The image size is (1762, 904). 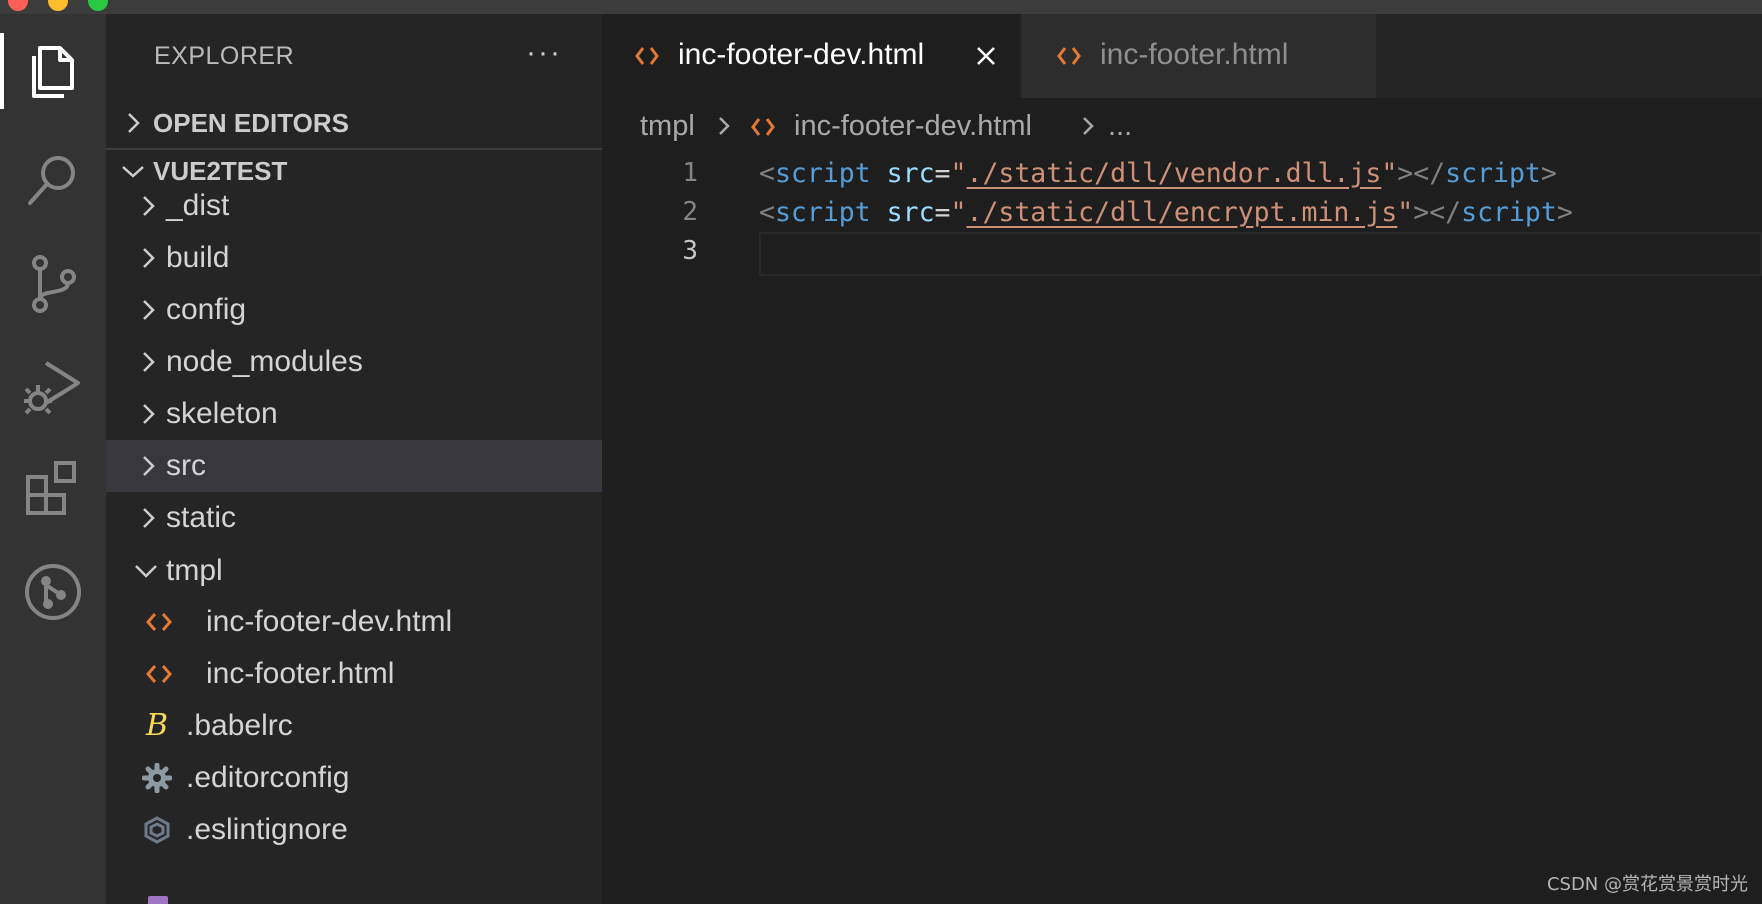 I want to click on tree-folder-tmpl: tmpl, so click(x=354, y=571).